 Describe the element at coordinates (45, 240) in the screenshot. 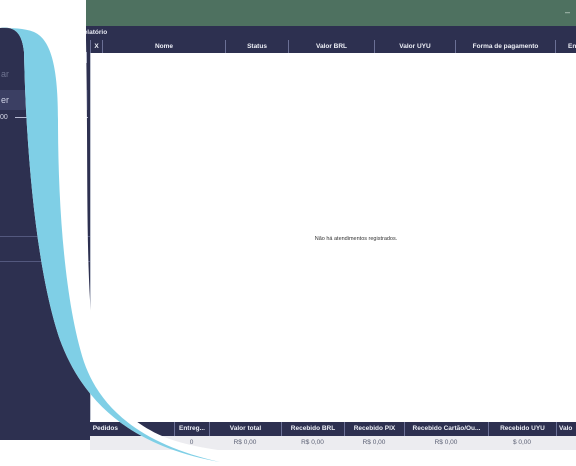

I see `sidebar: 23/07/2024 ar er 00` at that location.